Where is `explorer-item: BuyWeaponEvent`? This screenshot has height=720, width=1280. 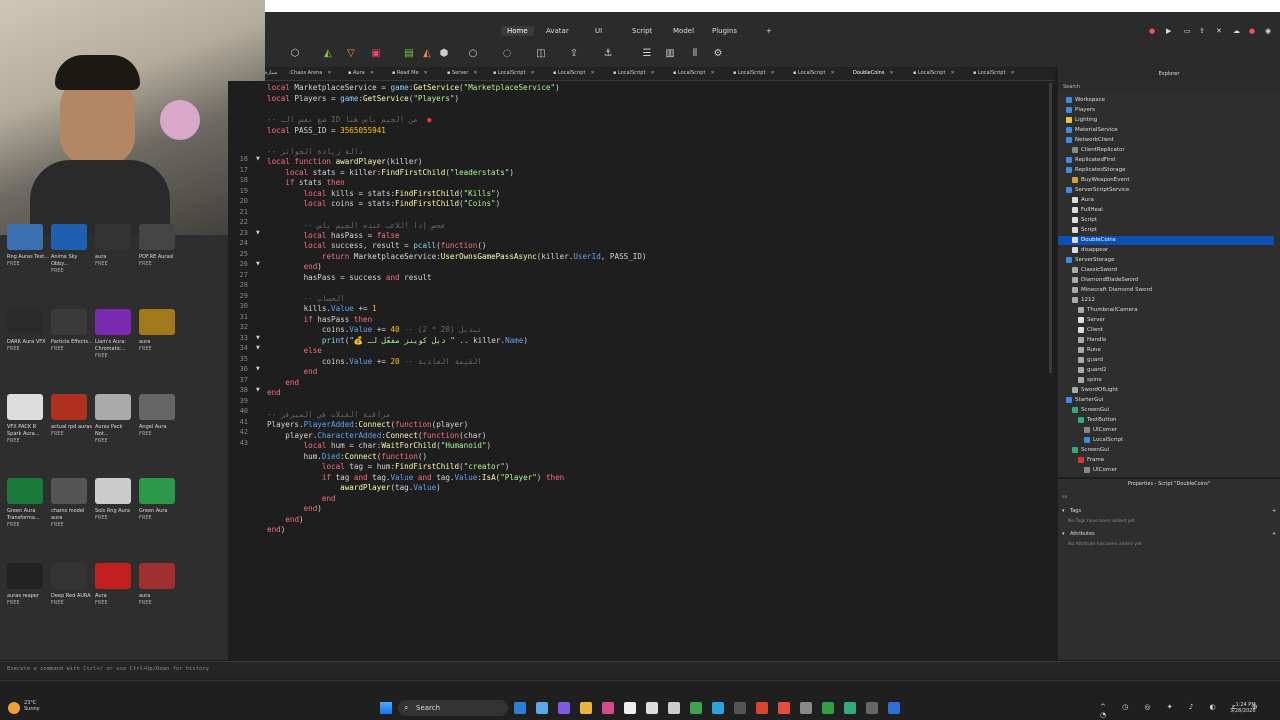
explorer-item: BuyWeaponEvent is located at coordinates (1100, 180).